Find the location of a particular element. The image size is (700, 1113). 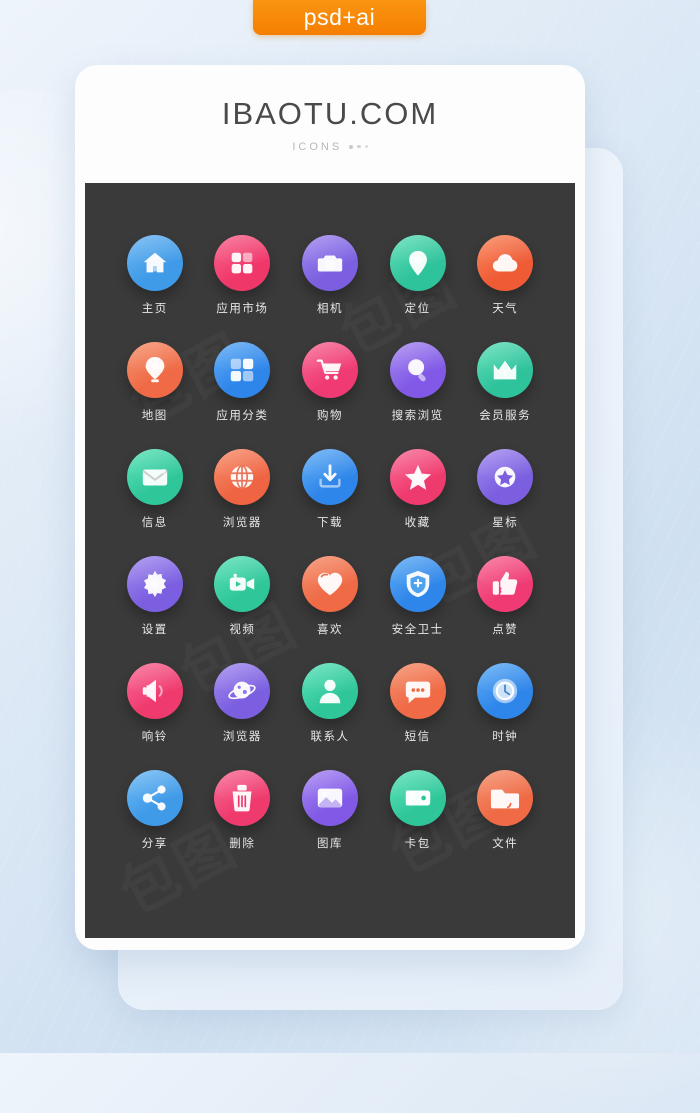

psd-ai-badge: psd+ai is located at coordinates (339, 17).